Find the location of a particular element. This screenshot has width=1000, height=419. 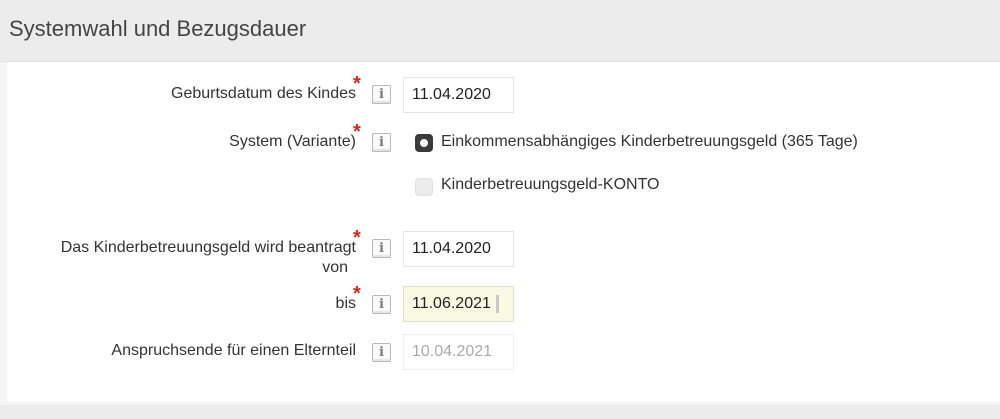

claim-end-label: Anspruchsende für einen Elternteil is located at coordinates (233, 350).